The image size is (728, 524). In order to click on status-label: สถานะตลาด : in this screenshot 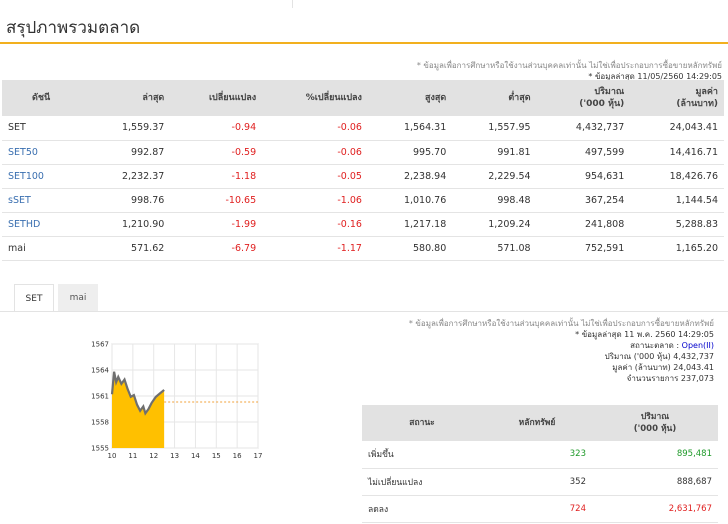, I will do `click(655, 345)`.